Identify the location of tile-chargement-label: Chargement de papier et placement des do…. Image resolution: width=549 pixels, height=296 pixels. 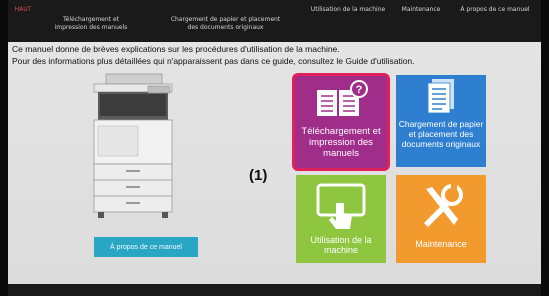
(441, 134).